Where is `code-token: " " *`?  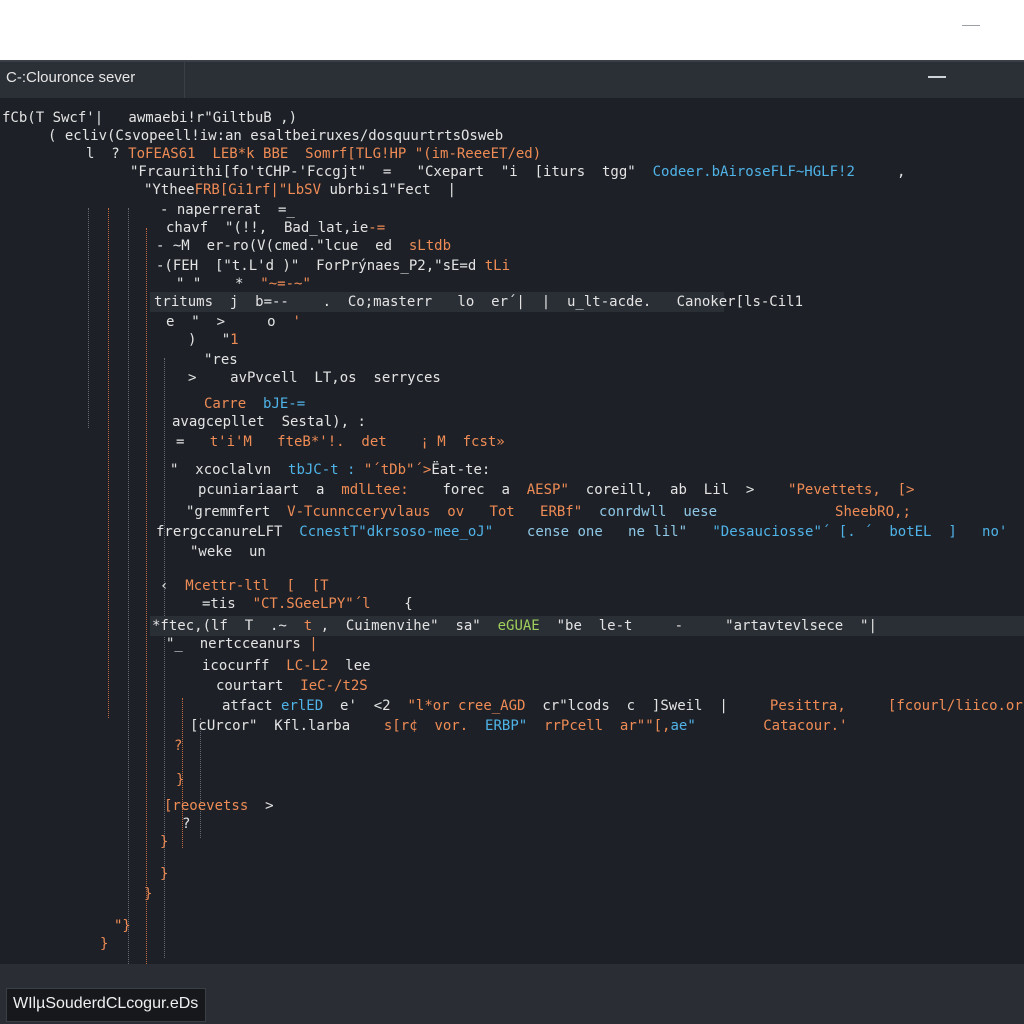
code-token: " " * is located at coordinates (218, 284).